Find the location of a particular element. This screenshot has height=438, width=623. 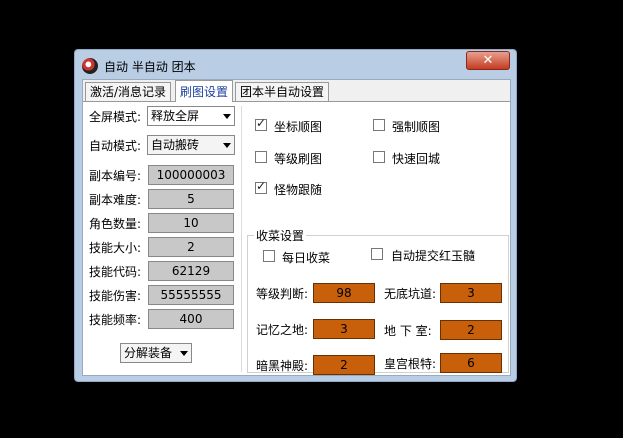

fullscreen-mode-select: 释放全屏 is located at coordinates (191, 116).